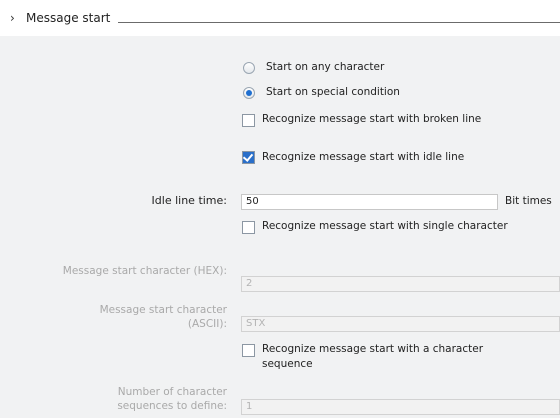  Describe the element at coordinates (207, 324) in the screenshot. I see `ascii-label-line2: (ASCII):` at that location.